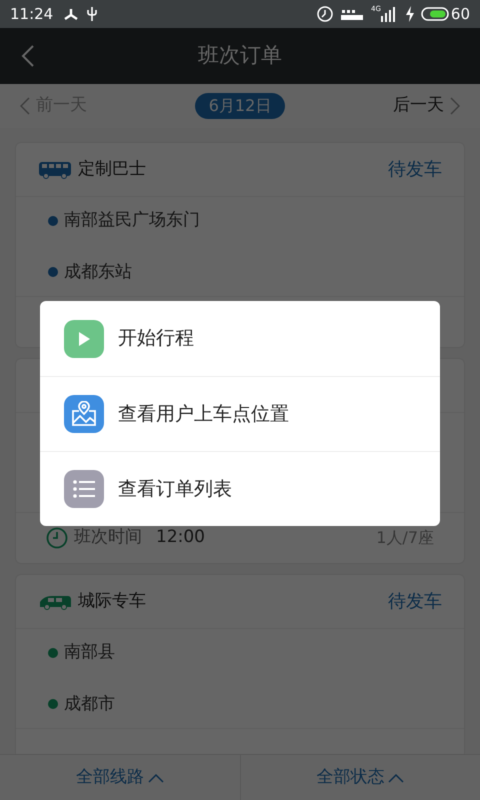  I want to click on menu-item: 查看用户上车点位置, so click(240, 413).